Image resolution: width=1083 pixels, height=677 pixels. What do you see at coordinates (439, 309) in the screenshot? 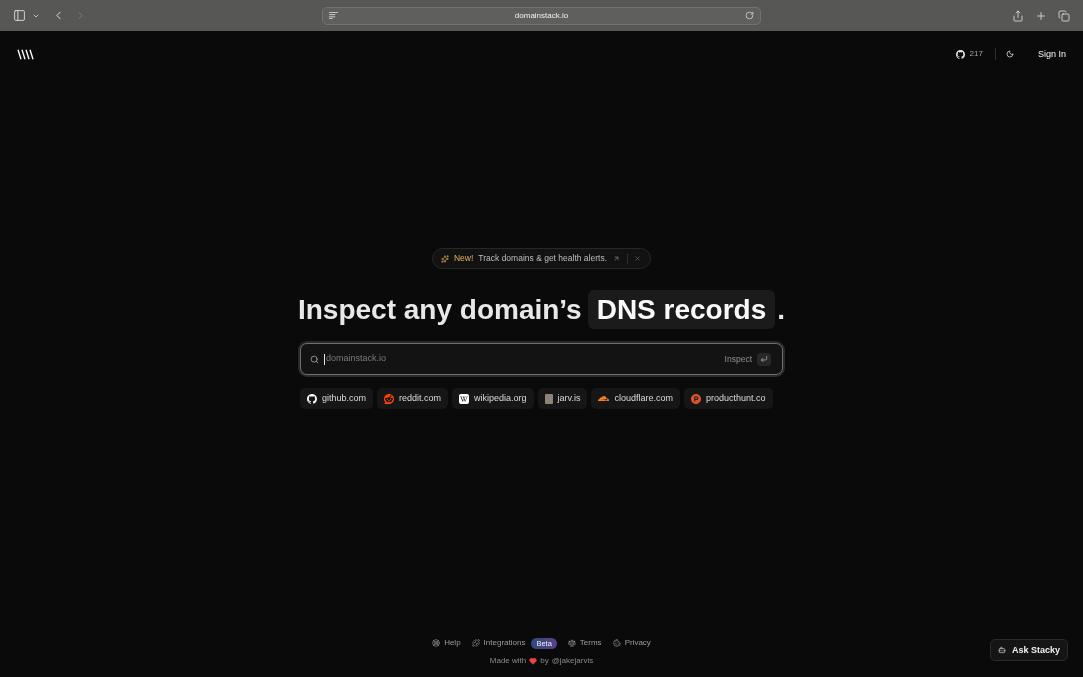
I see `heading-text: Inspect any domain’s` at bounding box center [439, 309].